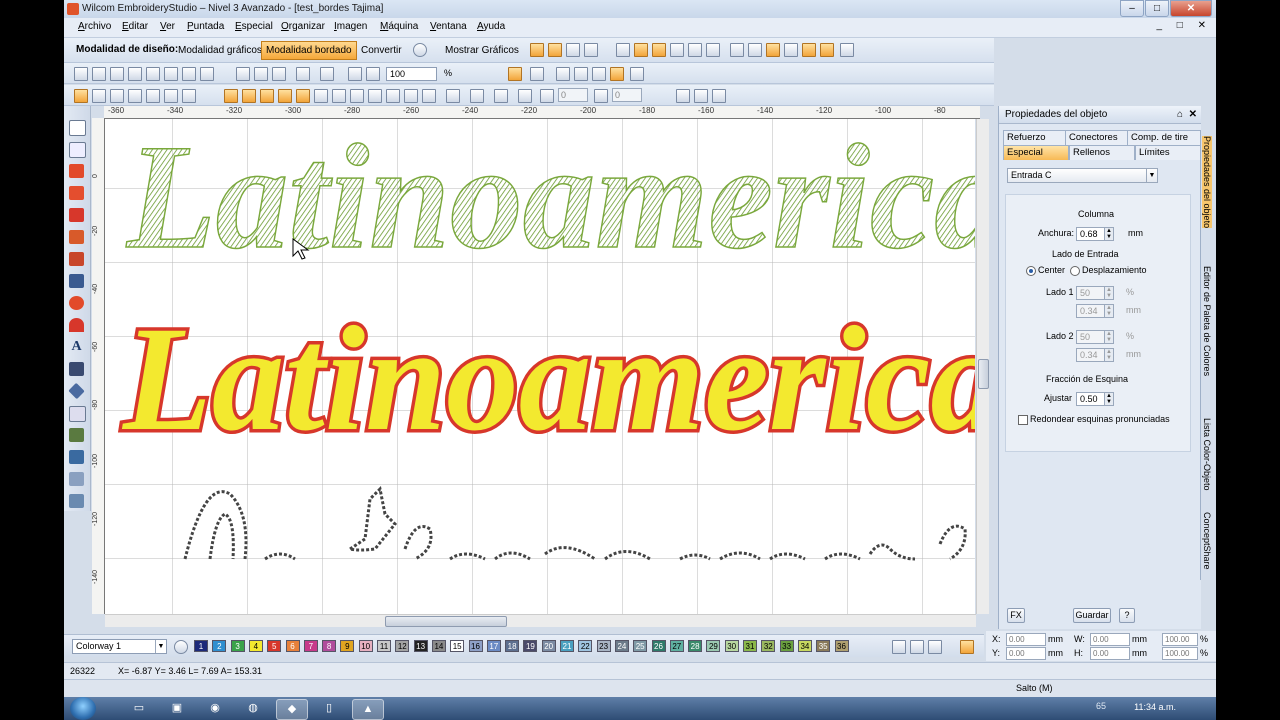 Image resolution: width=1280 pixels, height=720 pixels. I want to click on circle-tool-icon, so click(76, 303).